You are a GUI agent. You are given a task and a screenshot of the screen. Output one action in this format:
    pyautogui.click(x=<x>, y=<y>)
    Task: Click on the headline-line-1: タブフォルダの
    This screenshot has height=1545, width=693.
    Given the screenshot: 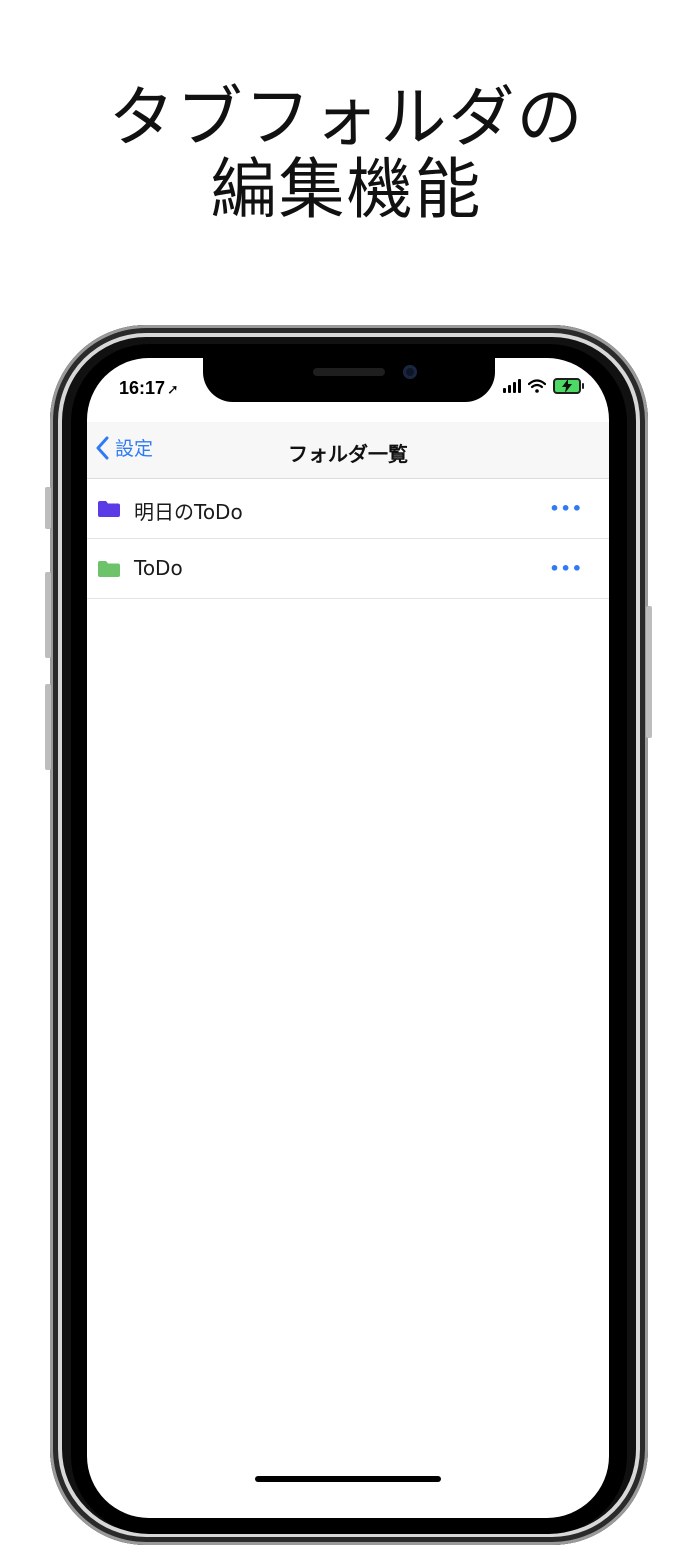 What is the action you would take?
    pyautogui.click(x=346, y=117)
    